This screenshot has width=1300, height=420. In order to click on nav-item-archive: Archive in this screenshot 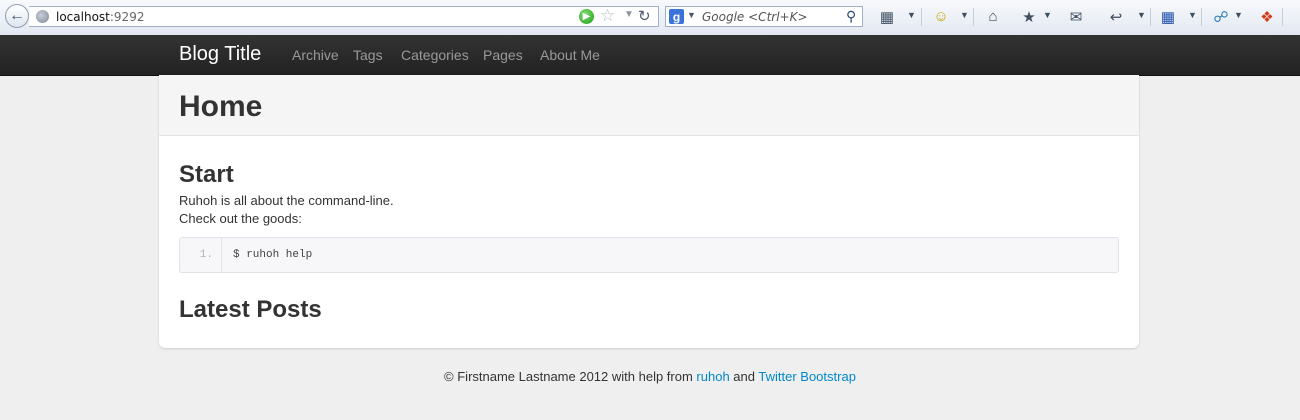, I will do `click(315, 55)`.